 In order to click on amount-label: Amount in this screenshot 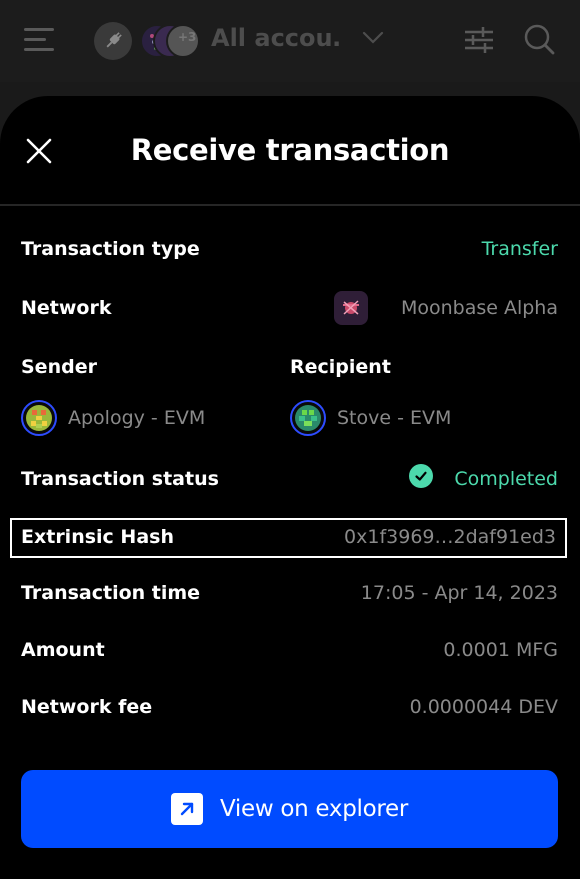, I will do `click(63, 650)`.